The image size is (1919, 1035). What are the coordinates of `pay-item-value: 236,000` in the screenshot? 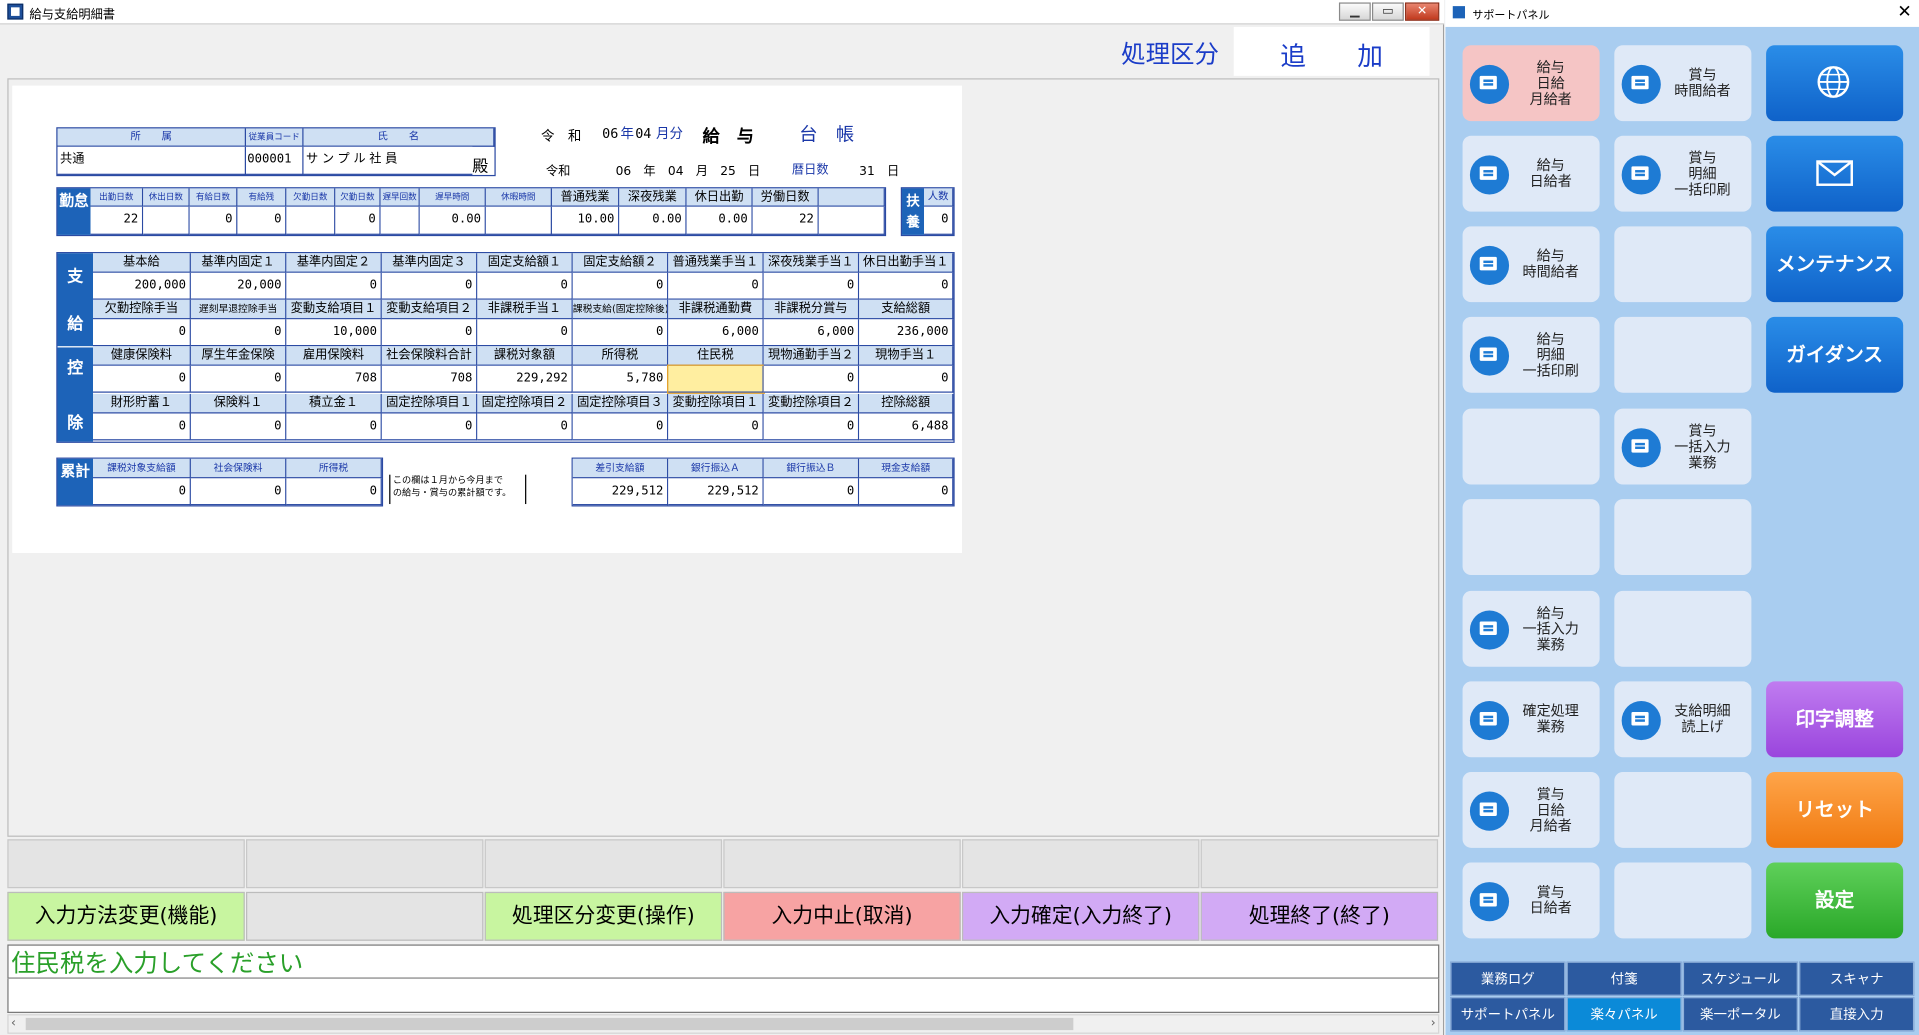 It's located at (906, 333).